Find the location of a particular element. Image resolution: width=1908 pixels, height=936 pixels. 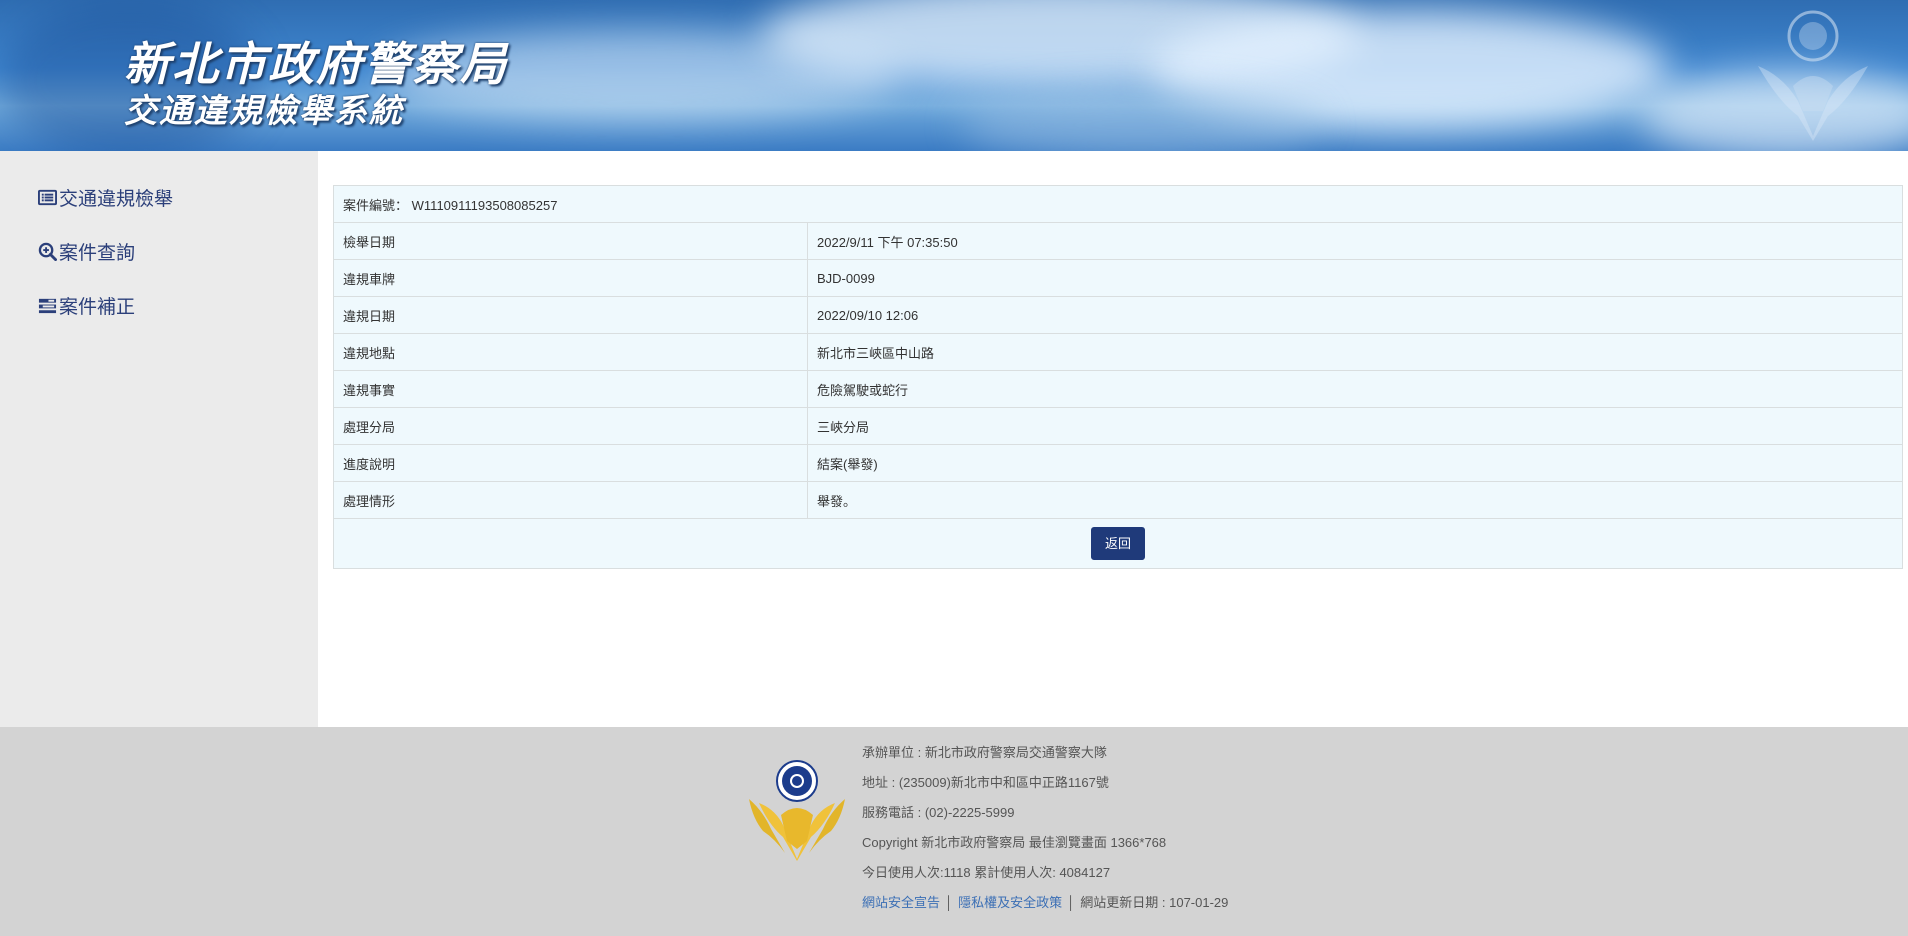

sidebar-item-label: 案件查詢 is located at coordinates (97, 253).